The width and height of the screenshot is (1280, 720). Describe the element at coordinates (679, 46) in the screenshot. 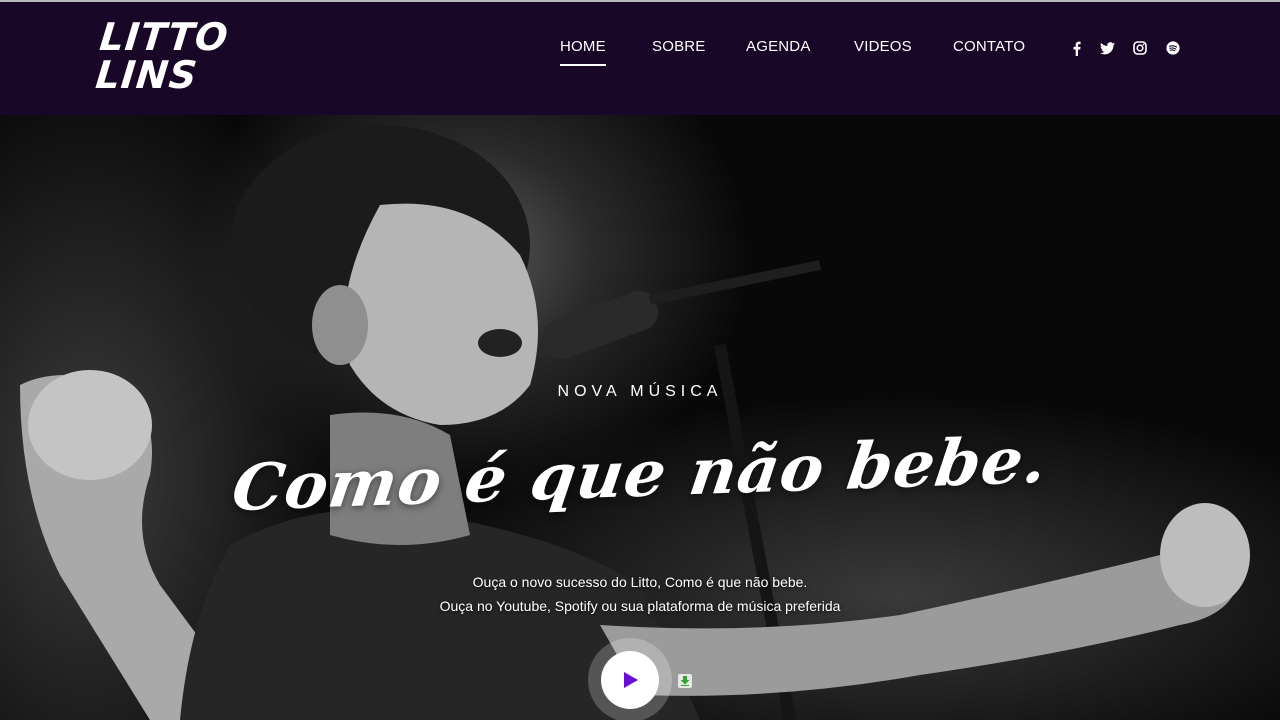

I see `nav-item-sobre: SOBRE` at that location.